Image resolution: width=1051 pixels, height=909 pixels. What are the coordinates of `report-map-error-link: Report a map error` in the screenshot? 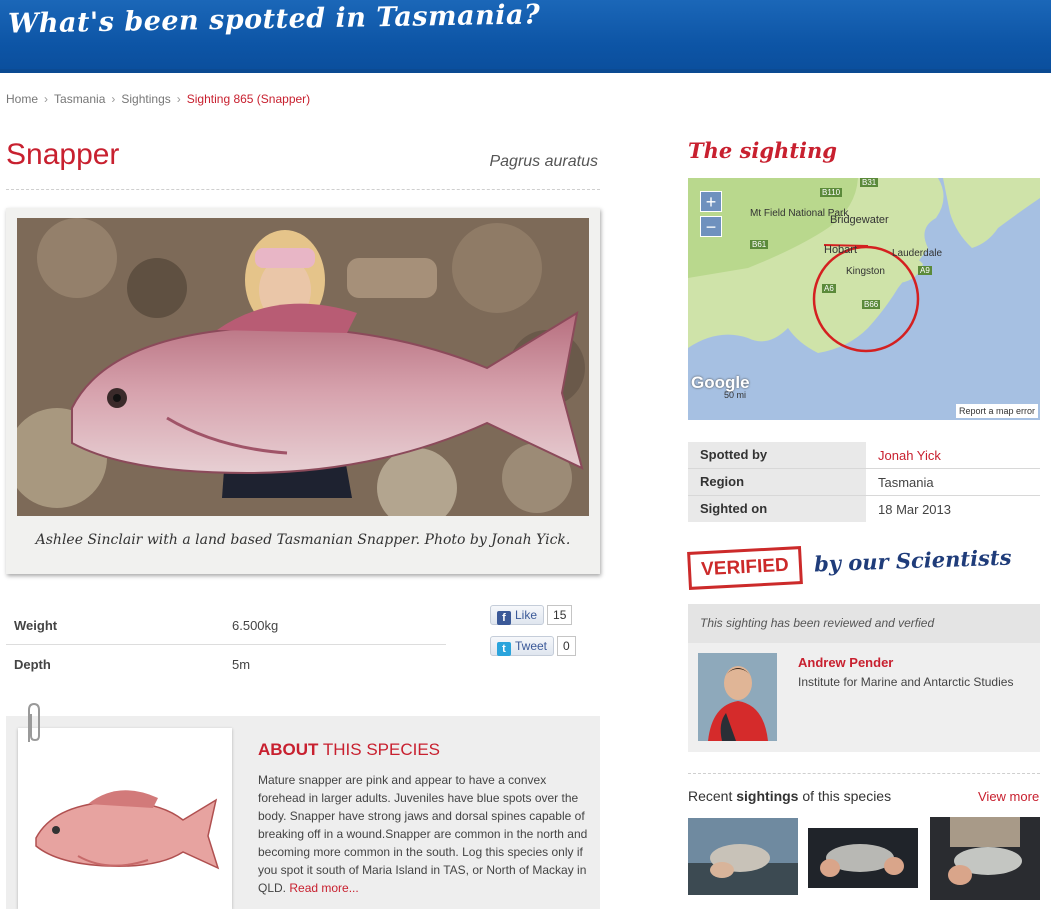 It's located at (996, 411).